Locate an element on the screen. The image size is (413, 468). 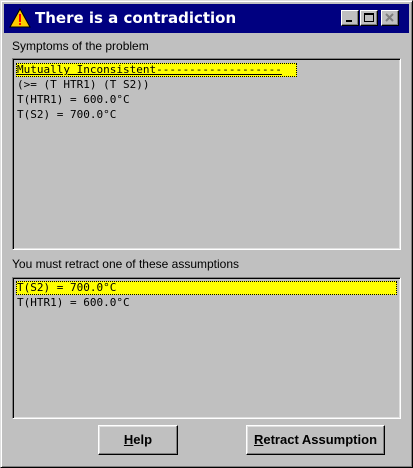
close-icon is located at coordinates (389, 17).